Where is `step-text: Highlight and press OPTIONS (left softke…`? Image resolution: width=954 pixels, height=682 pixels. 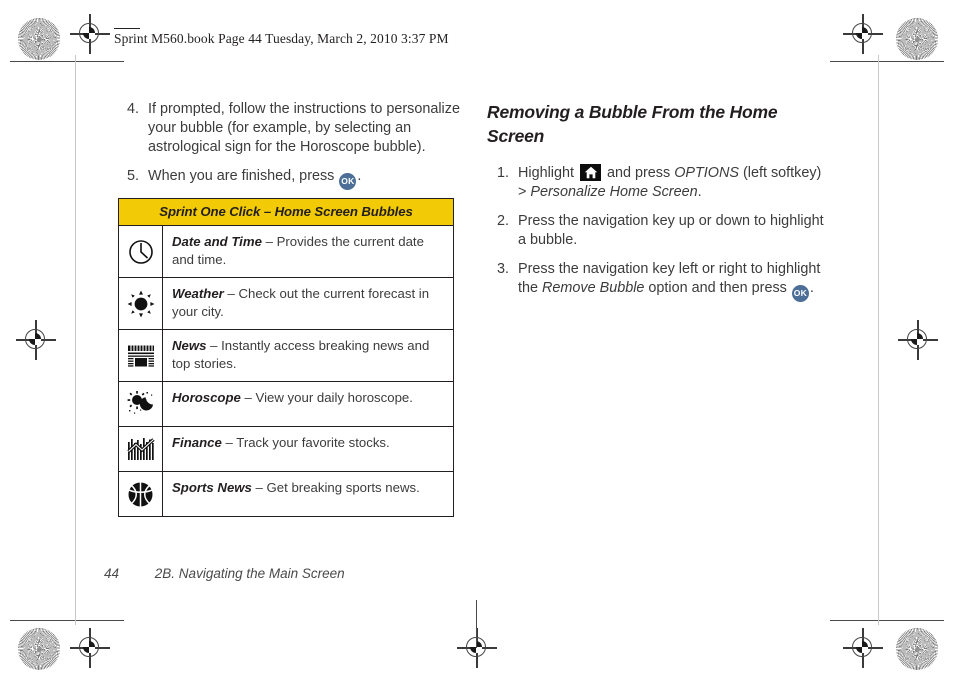 step-text: Highlight and press OPTIONS (left softke… is located at coordinates (670, 182).